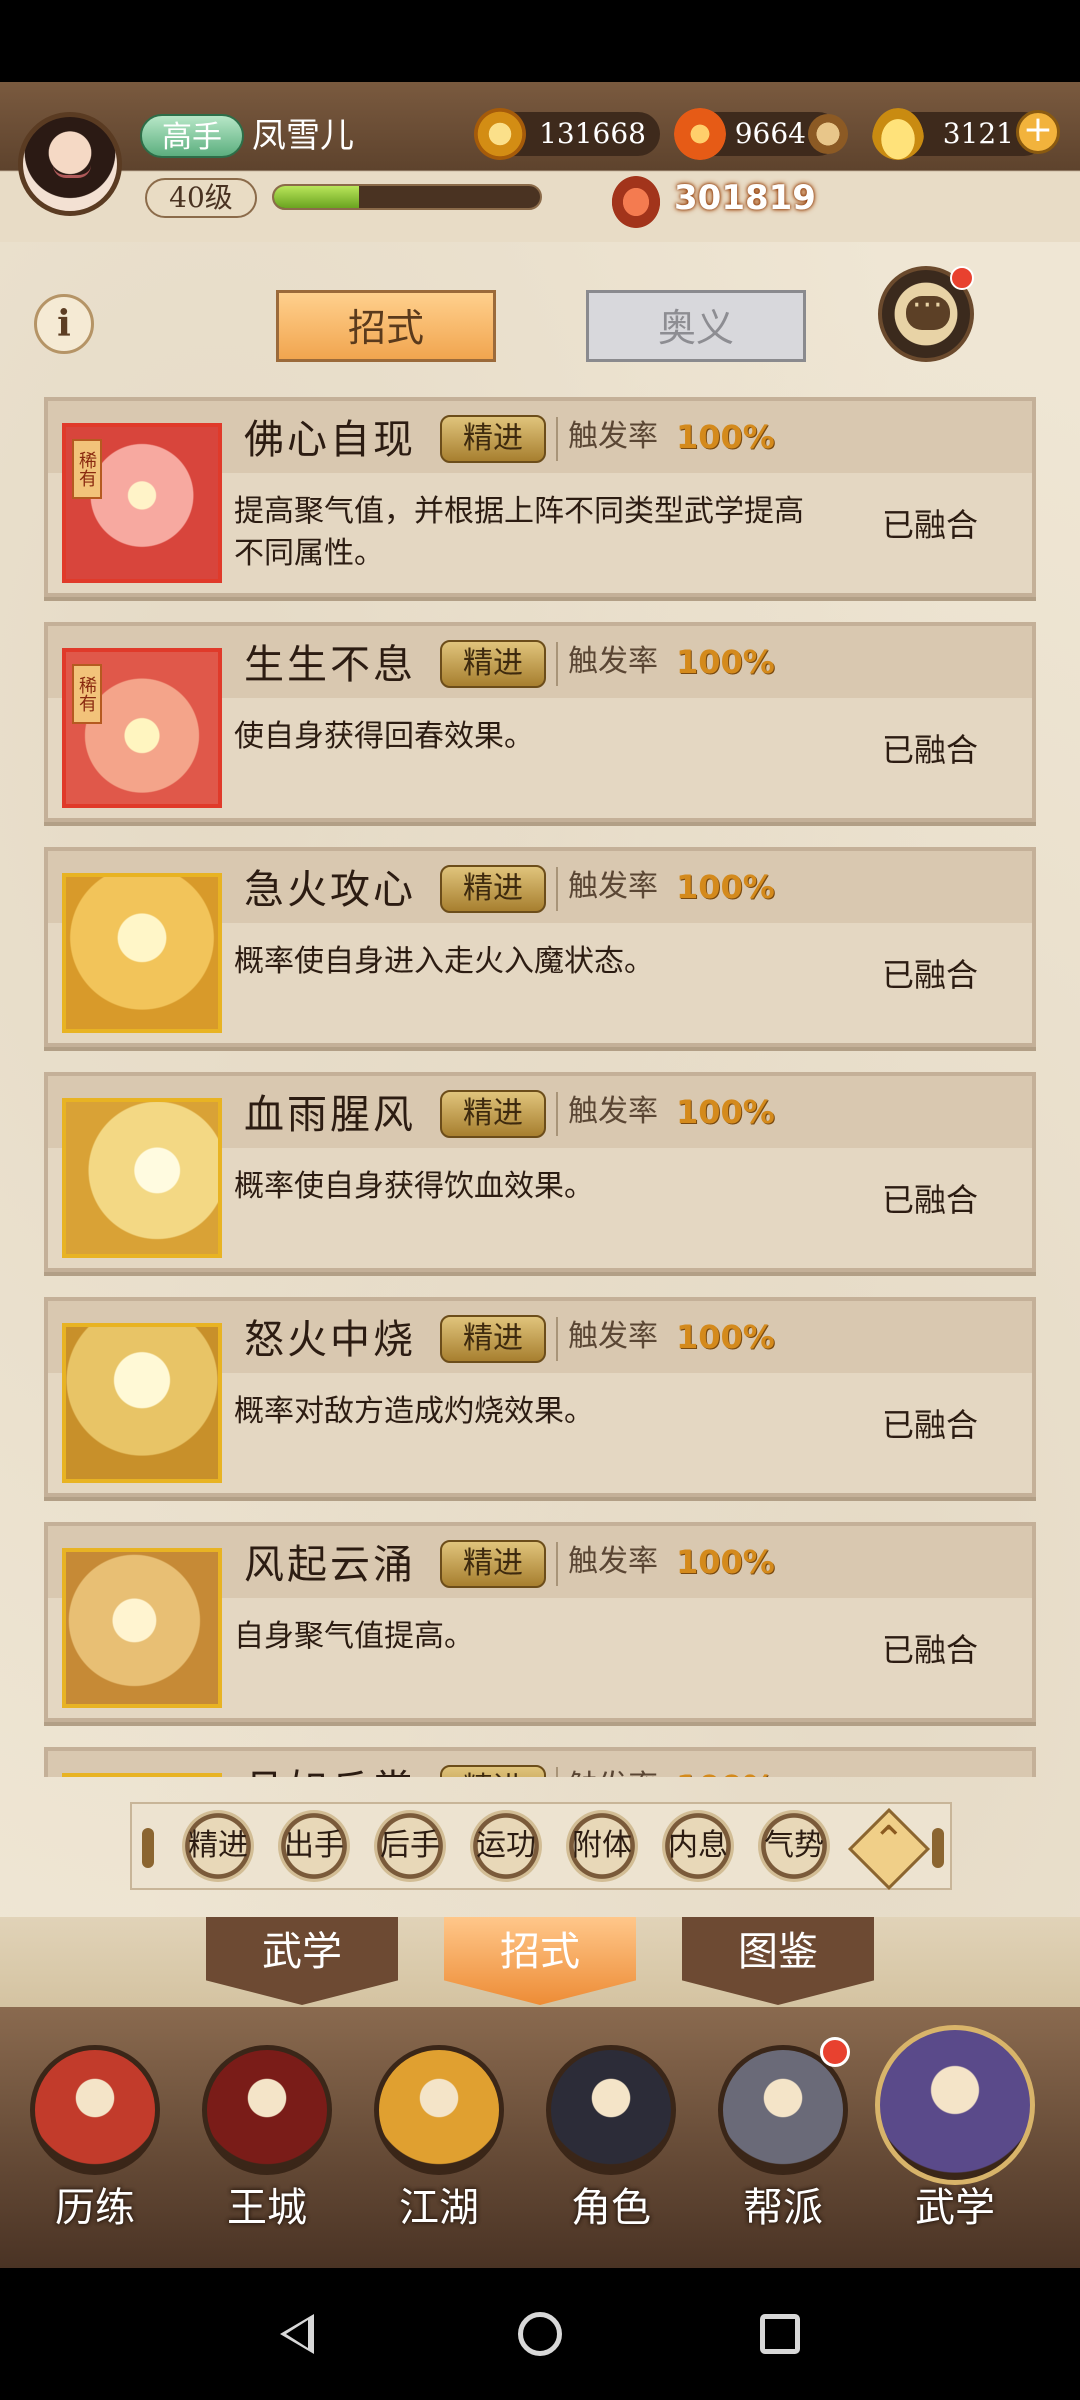  What do you see at coordinates (439, 2110) in the screenshot?
I see `sword-monkey-icon` at bounding box center [439, 2110].